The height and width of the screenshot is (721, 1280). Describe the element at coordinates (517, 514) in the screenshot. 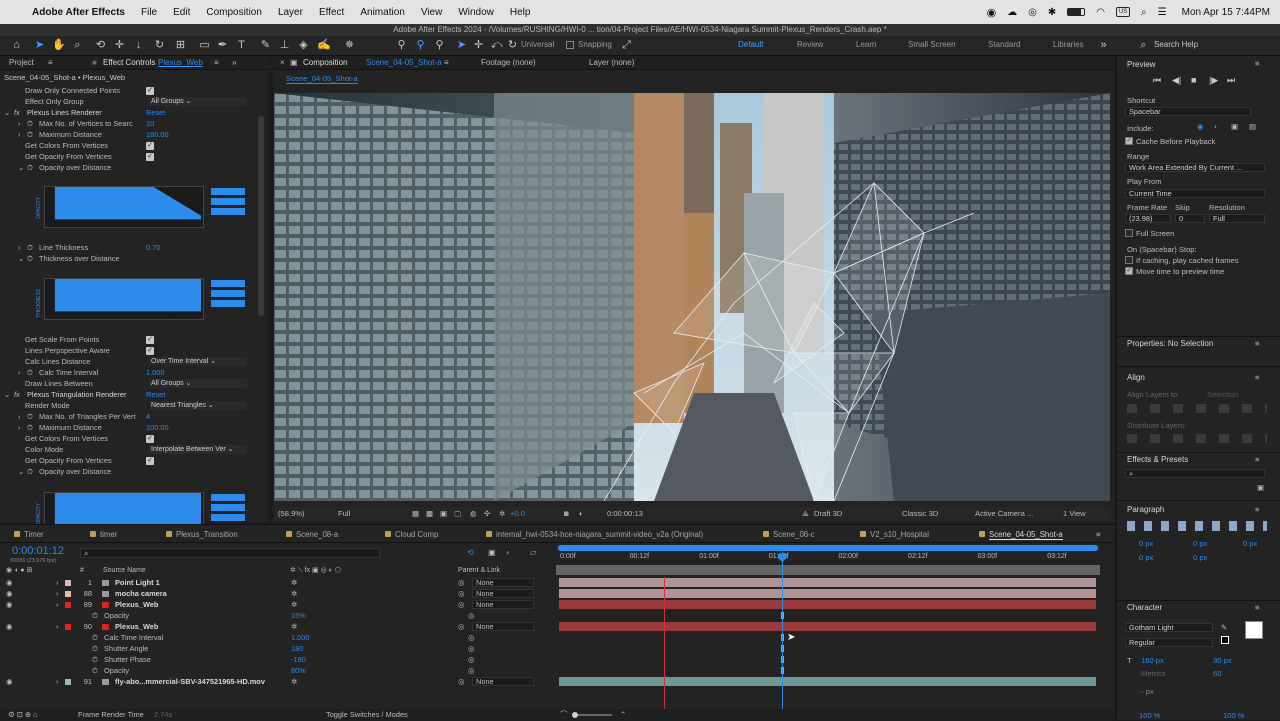

I see `exposure-value: +0.0` at that location.